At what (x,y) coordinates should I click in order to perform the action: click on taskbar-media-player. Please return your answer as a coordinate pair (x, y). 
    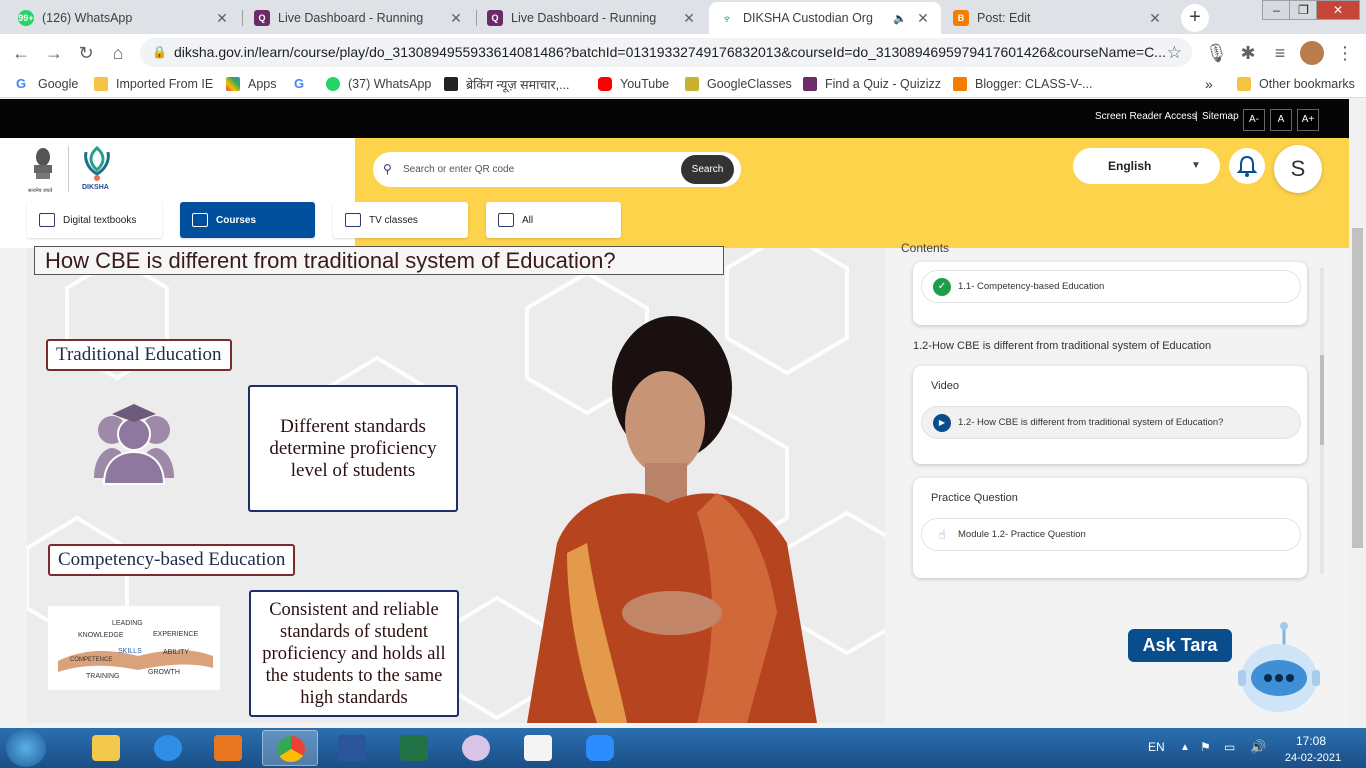
    Looking at the image, I should click on (228, 748).